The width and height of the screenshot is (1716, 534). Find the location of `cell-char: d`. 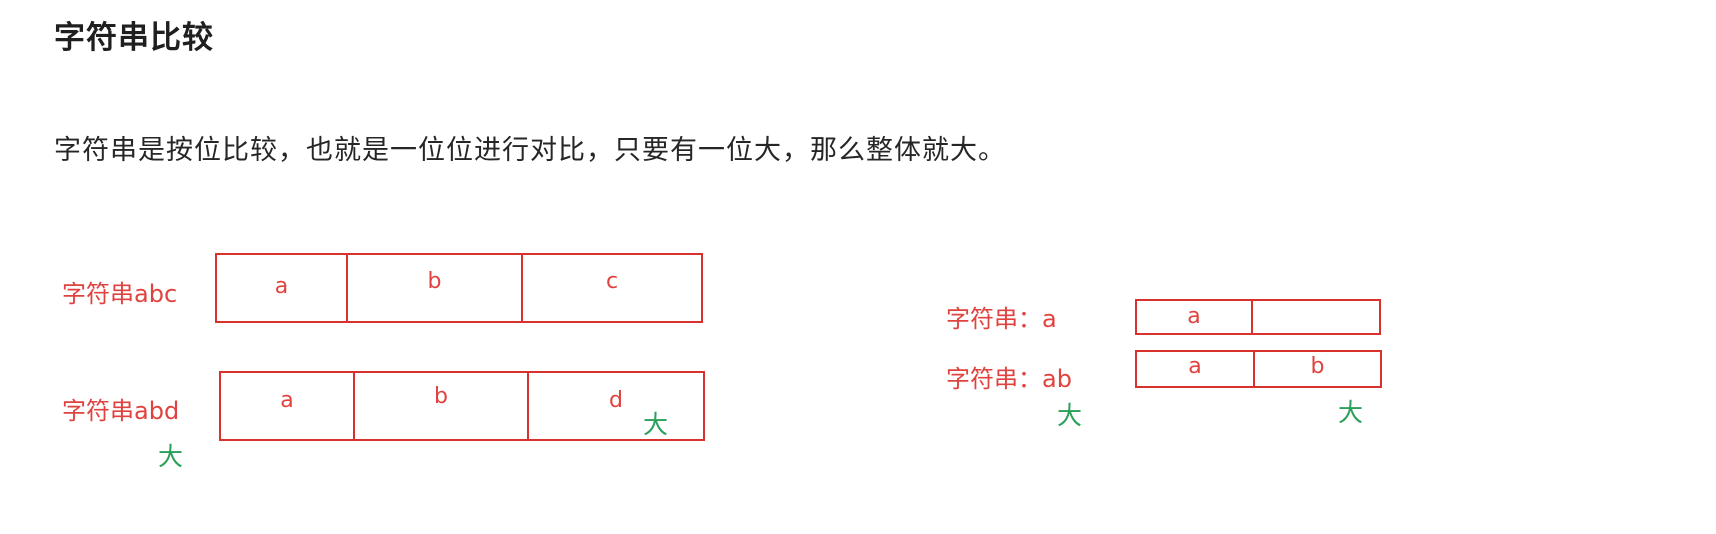

cell-char: d is located at coordinates (616, 400).